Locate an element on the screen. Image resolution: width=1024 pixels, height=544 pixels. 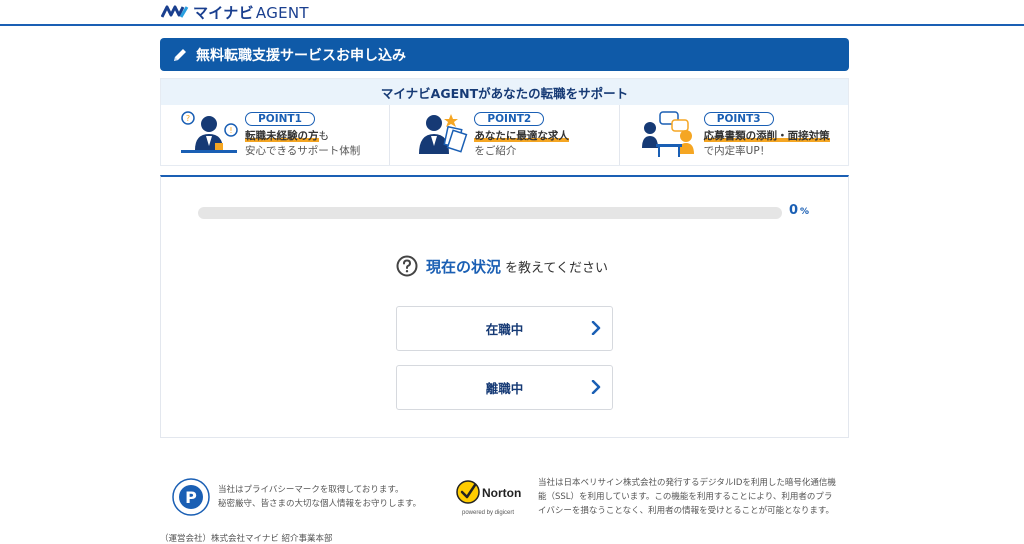
privacy-mark-icon: P is located at coordinates (191, 497).